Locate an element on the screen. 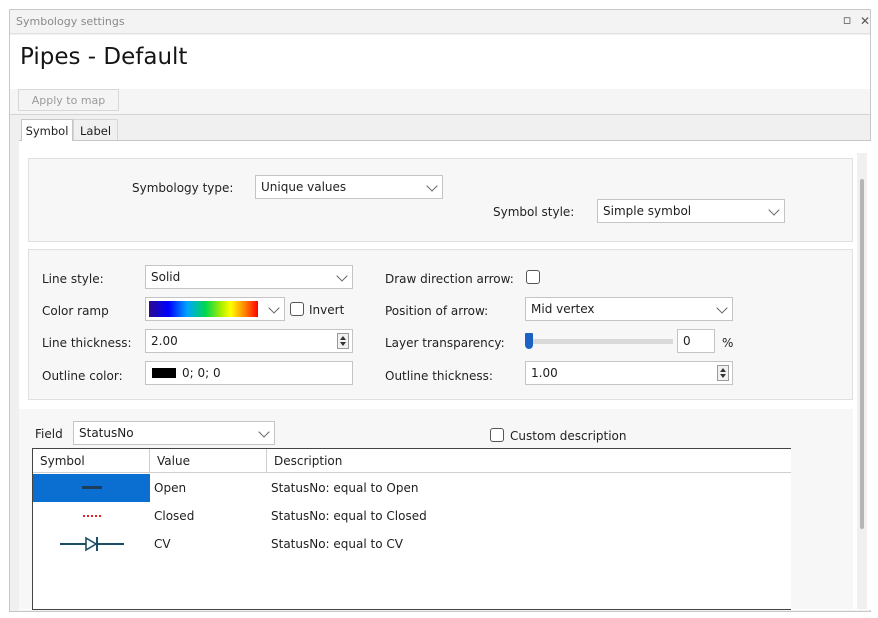 The image size is (878, 618). title-bar: Symbology settings ▫ ✕ is located at coordinates (440, 22).